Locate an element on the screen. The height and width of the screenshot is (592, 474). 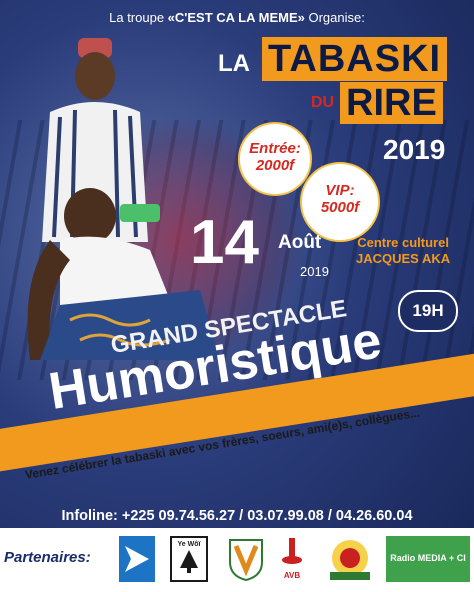
yewoi-logo: Ye Wôï is located at coordinates (189, 559).